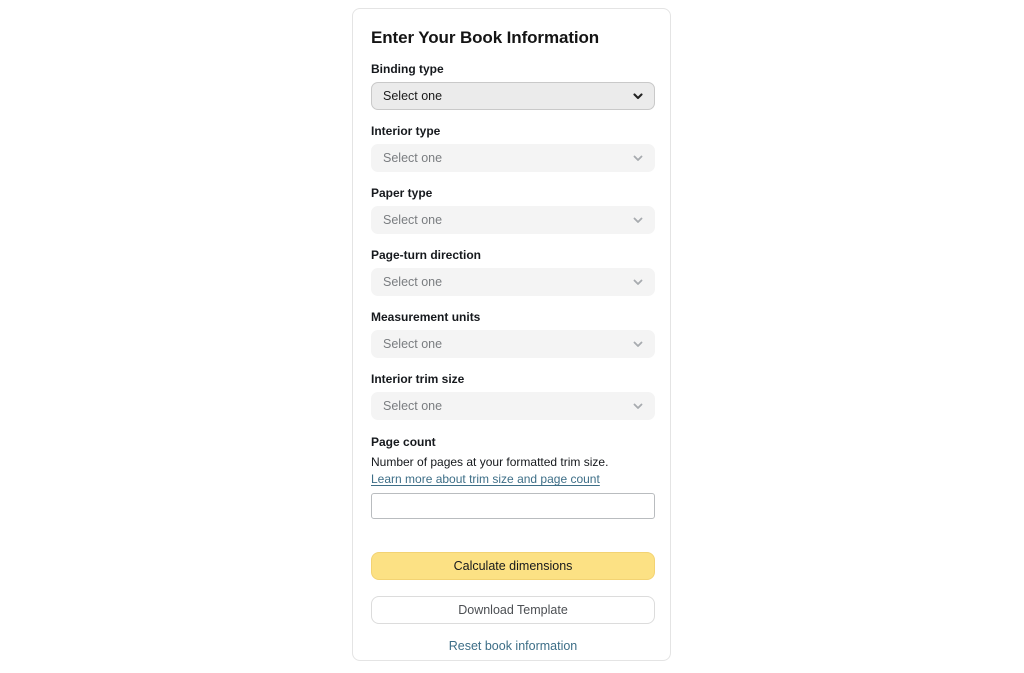 The height and width of the screenshot is (673, 1024). I want to click on select-measurement-units: Select one, so click(513, 344).